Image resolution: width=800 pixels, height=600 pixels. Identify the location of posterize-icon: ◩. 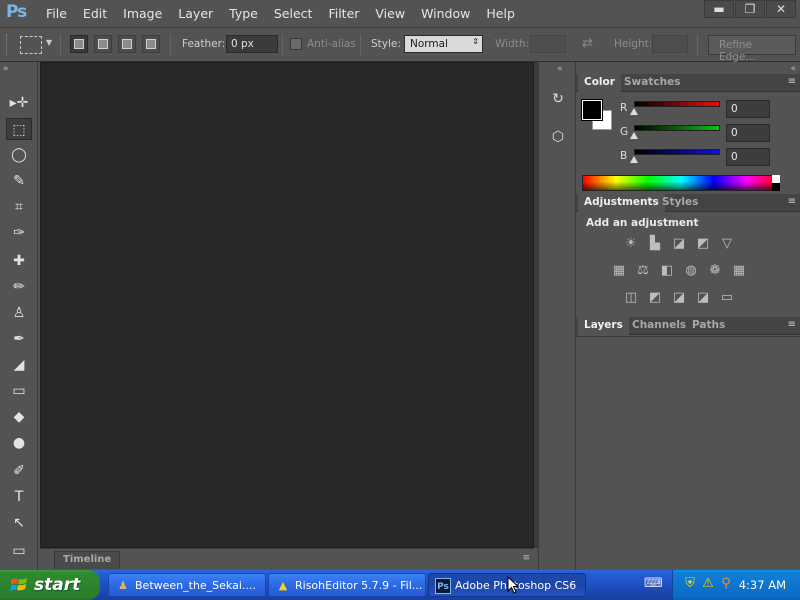
(655, 298).